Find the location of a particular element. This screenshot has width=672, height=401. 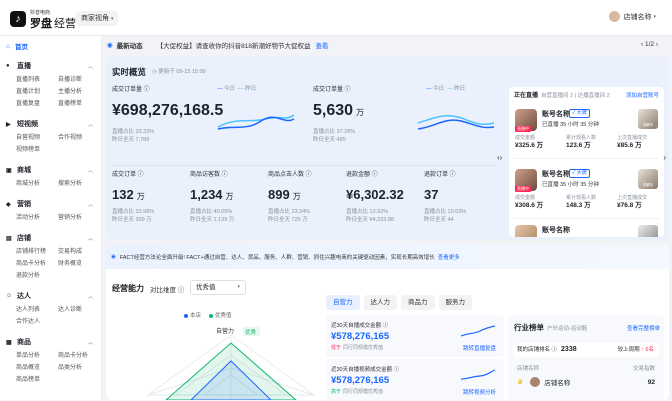

metric-order-count: 成交订单量 ⓘ 5,630 万 直播占比 37.28% 昨日全天 485 is located at coordinates (338, 114).